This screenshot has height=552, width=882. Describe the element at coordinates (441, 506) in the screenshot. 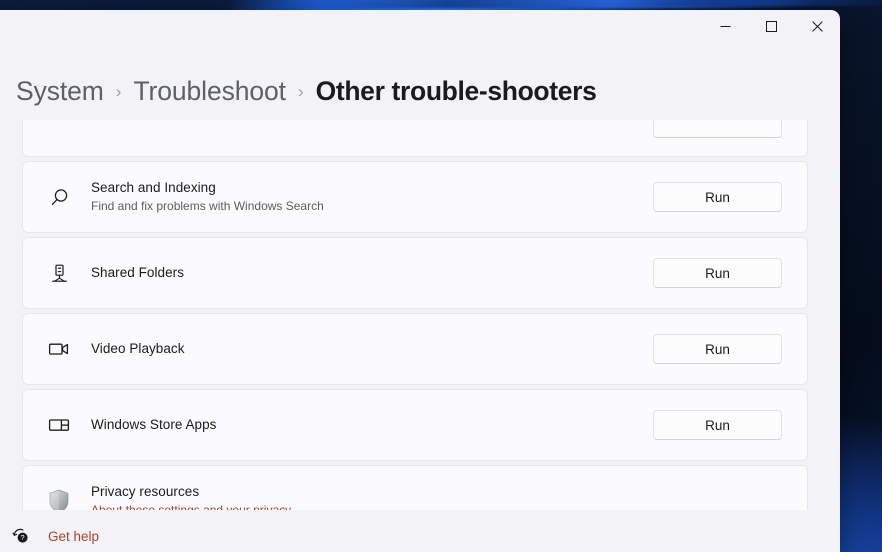

I see `privacy-settings-link: About these settings and your privacy` at that location.